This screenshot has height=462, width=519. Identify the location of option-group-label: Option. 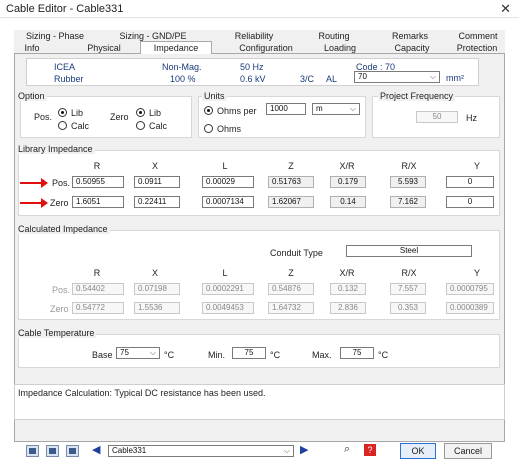
(31, 96).